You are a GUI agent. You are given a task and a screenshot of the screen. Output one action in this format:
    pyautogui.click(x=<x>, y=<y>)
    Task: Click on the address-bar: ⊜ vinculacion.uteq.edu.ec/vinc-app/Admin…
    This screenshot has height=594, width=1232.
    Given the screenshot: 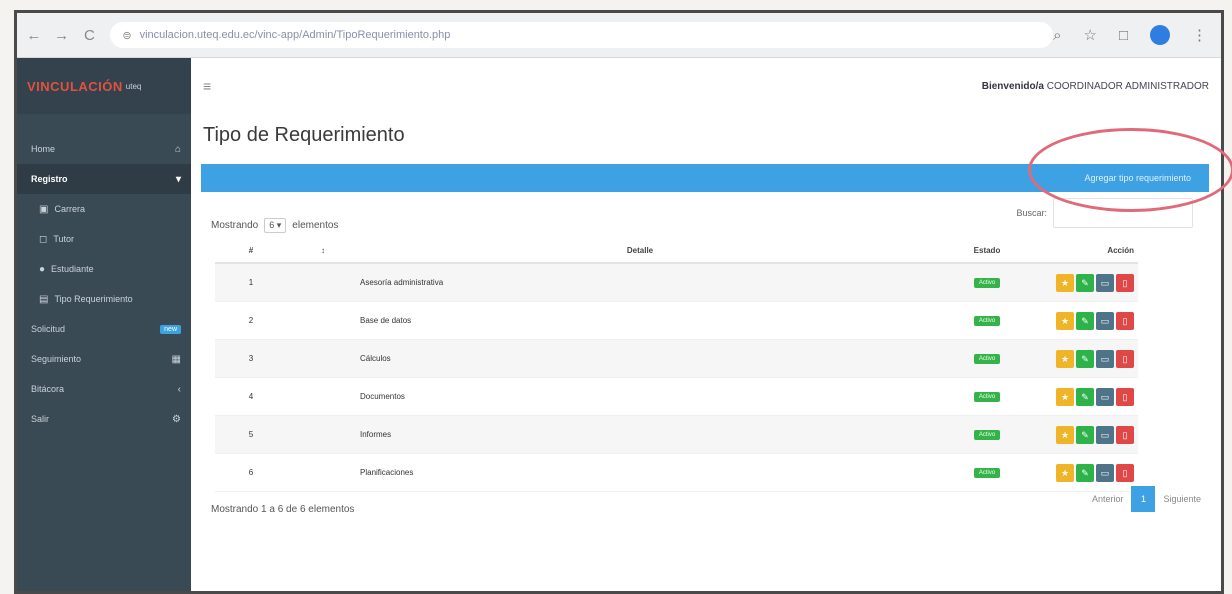 What is the action you would take?
    pyautogui.click(x=582, y=35)
    